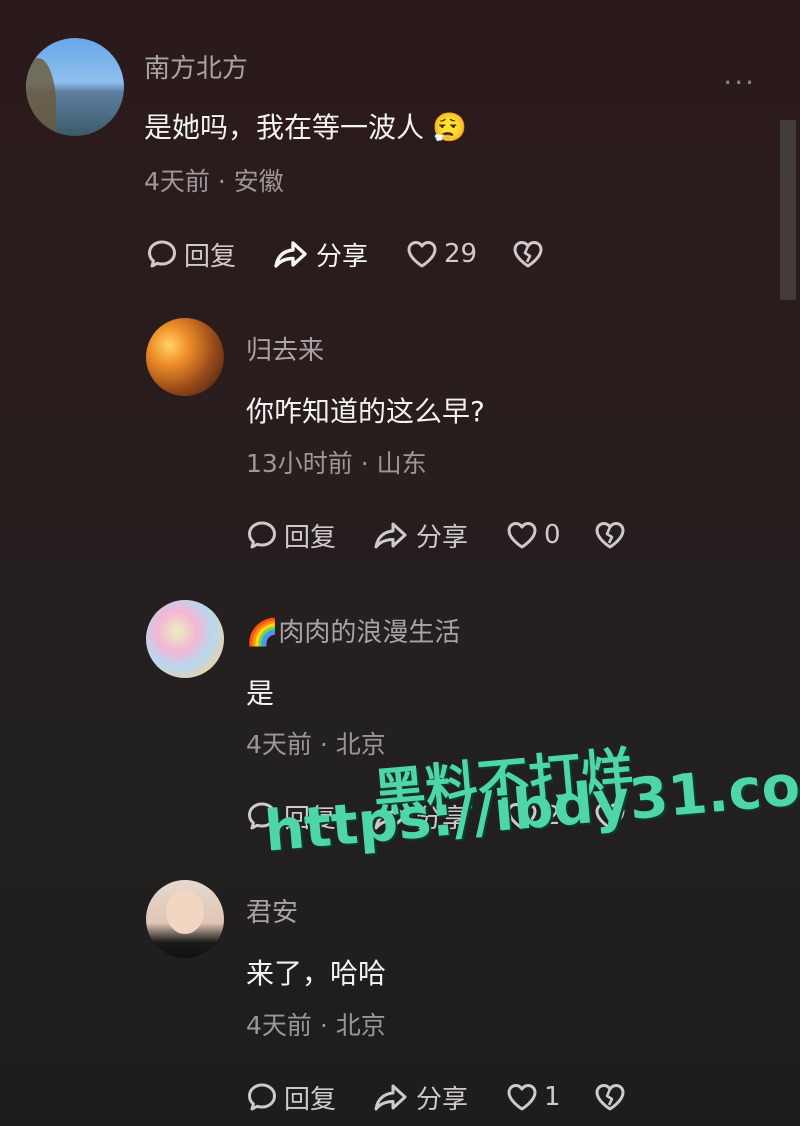  What do you see at coordinates (550, 535) in the screenshot?
I see `like-button: 0` at bounding box center [550, 535].